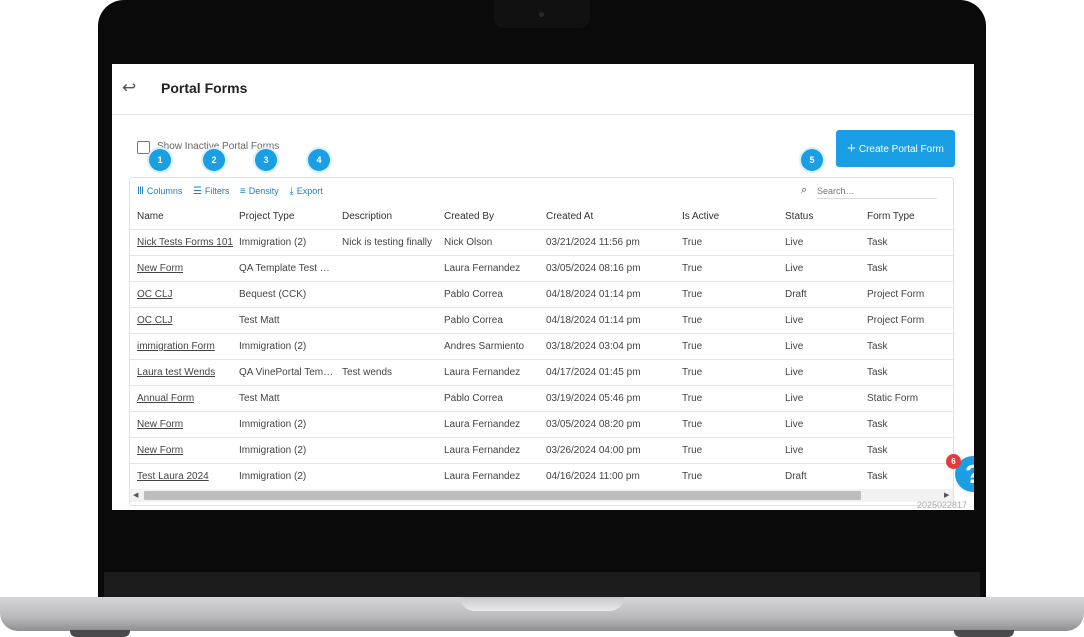 This screenshot has height=637, width=1084. I want to click on scrollbar-thumb, so click(502, 495).